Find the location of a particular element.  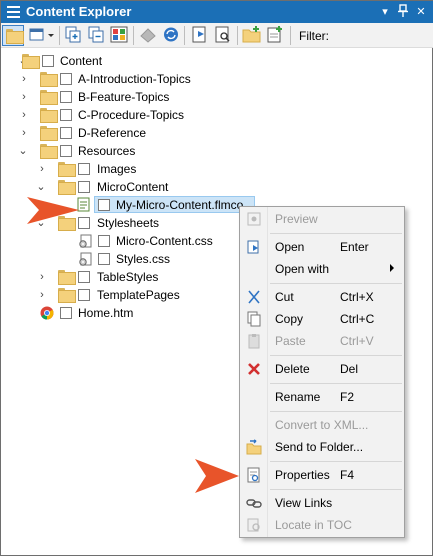

menu-item-preview: Preview is located at coordinates (322, 219).